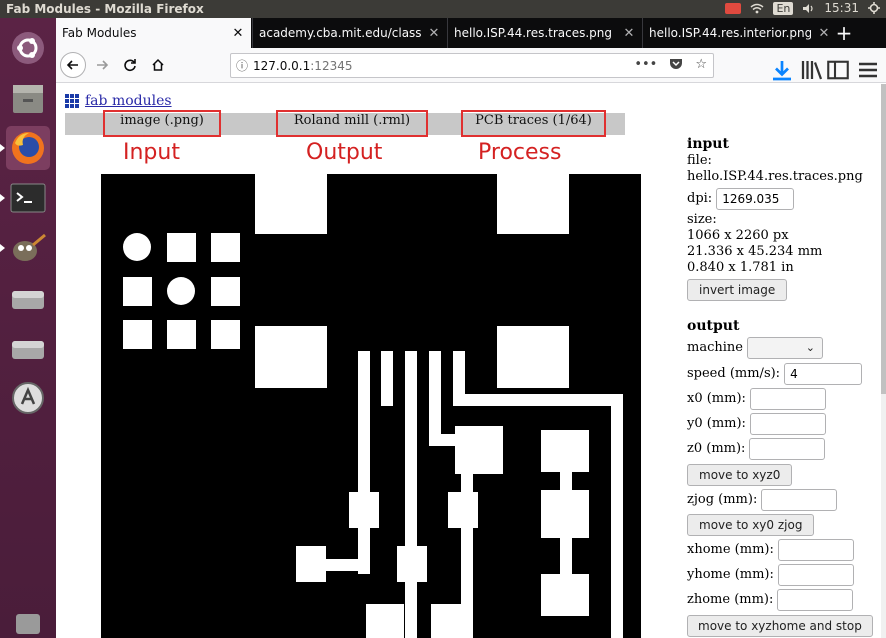  I want to click on size-label: size:, so click(702, 219).